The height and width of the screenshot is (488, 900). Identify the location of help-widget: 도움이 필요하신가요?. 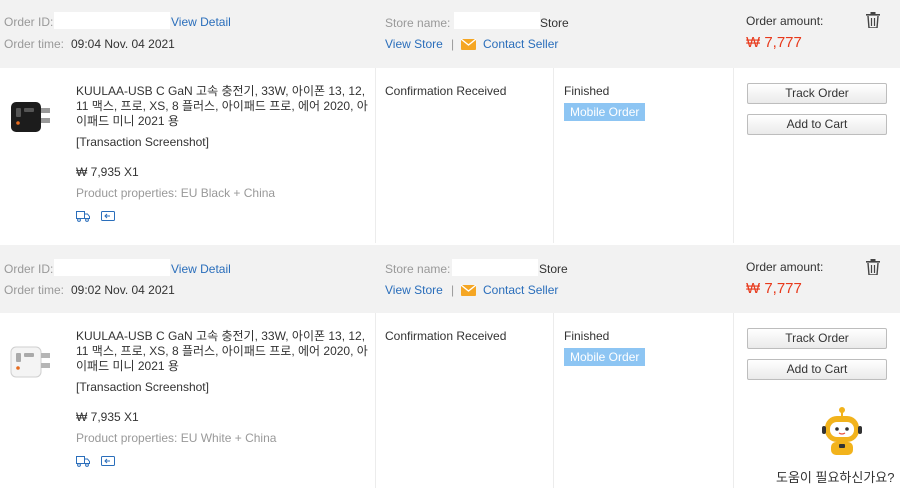
(838, 445).